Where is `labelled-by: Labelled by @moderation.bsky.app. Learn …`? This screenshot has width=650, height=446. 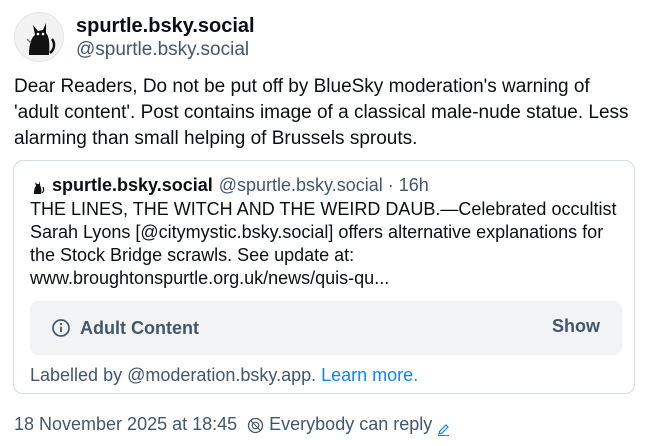 labelled-by: Labelled by @moderation.bsky.app. Learn … is located at coordinates (224, 375).